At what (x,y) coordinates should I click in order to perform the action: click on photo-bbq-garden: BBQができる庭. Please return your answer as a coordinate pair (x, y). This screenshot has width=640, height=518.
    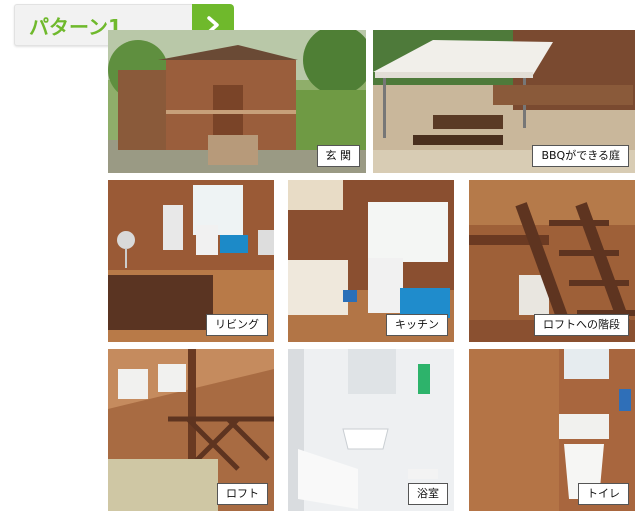
    Looking at the image, I should click on (504, 101).